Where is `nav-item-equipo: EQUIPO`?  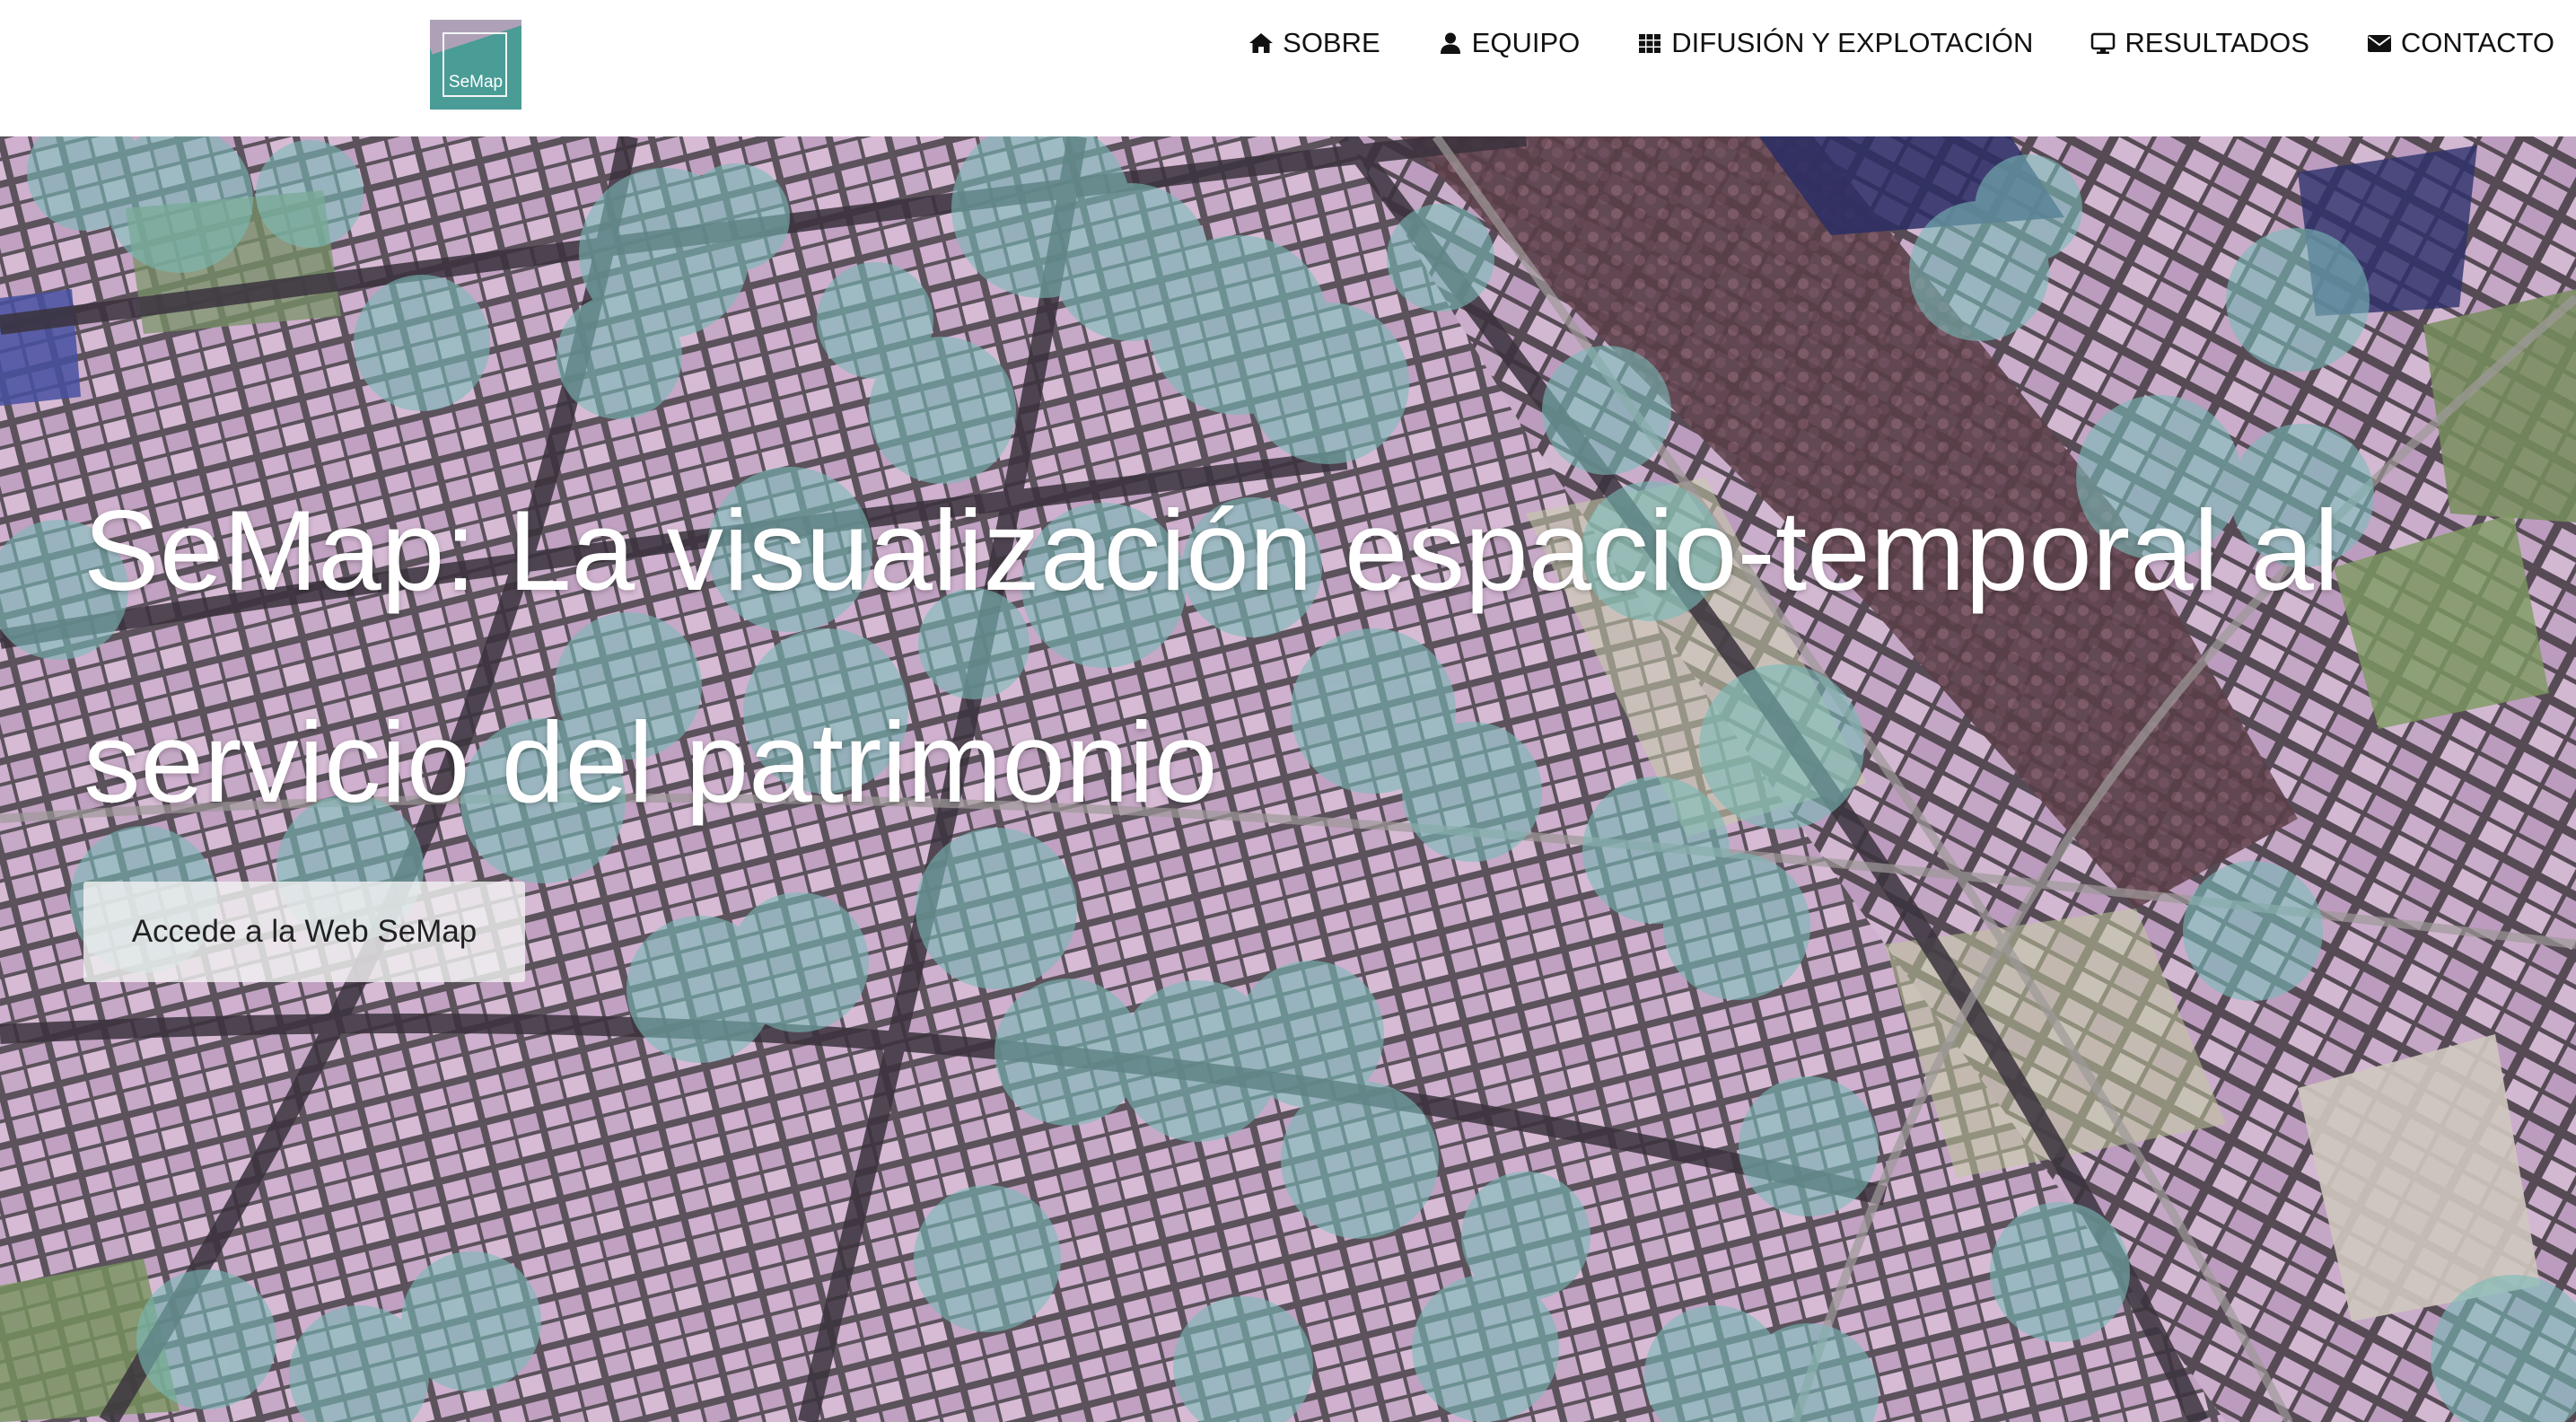
nav-item-equipo: EQUIPO is located at coordinates (1509, 43).